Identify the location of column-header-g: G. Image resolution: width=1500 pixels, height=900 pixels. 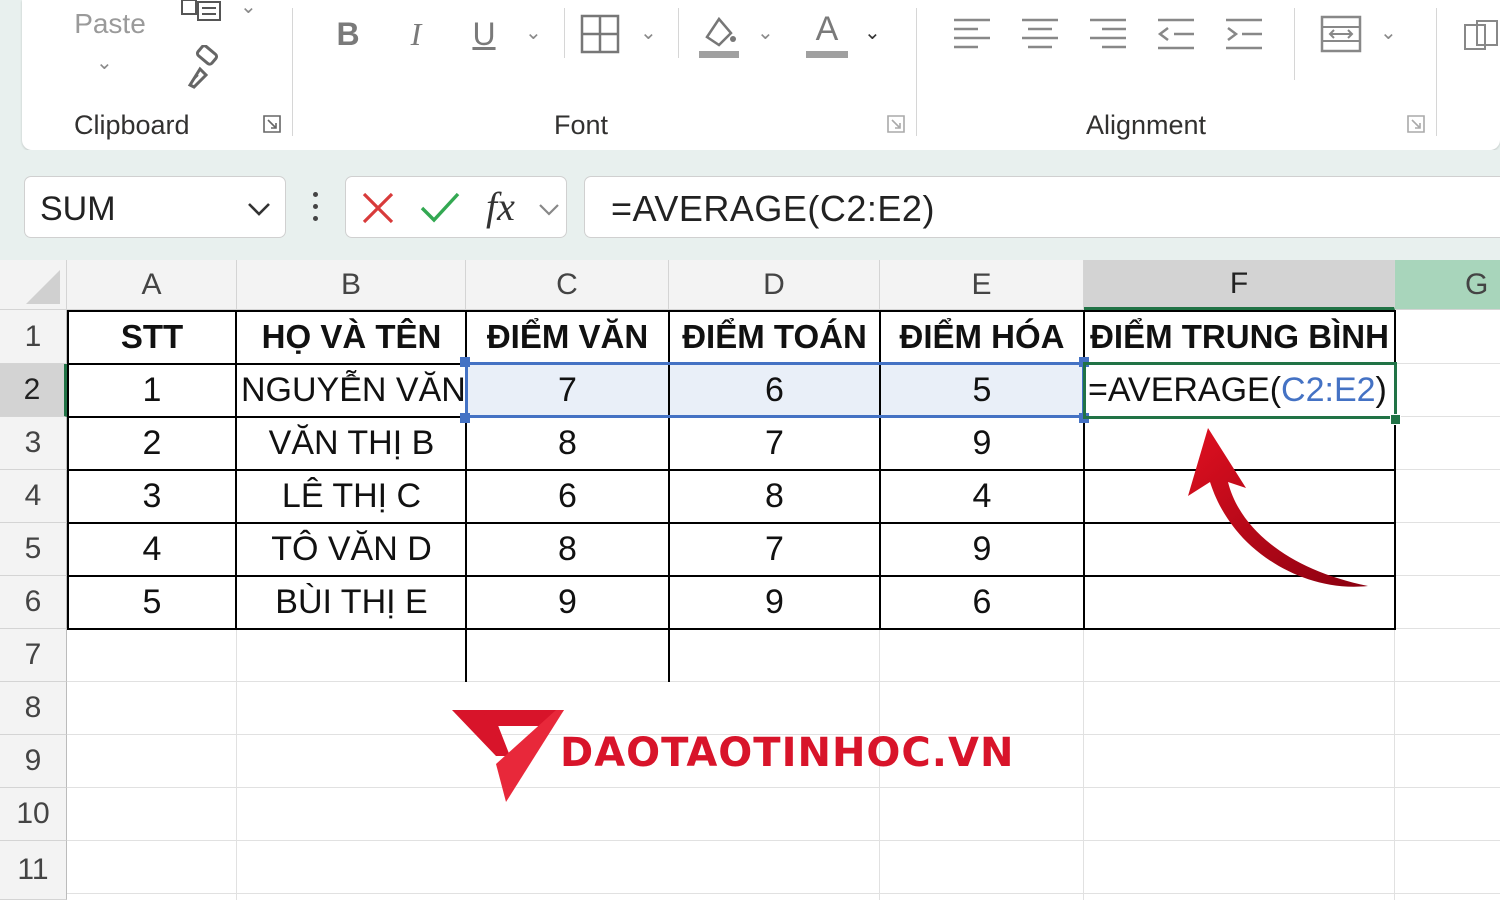
(1447, 285).